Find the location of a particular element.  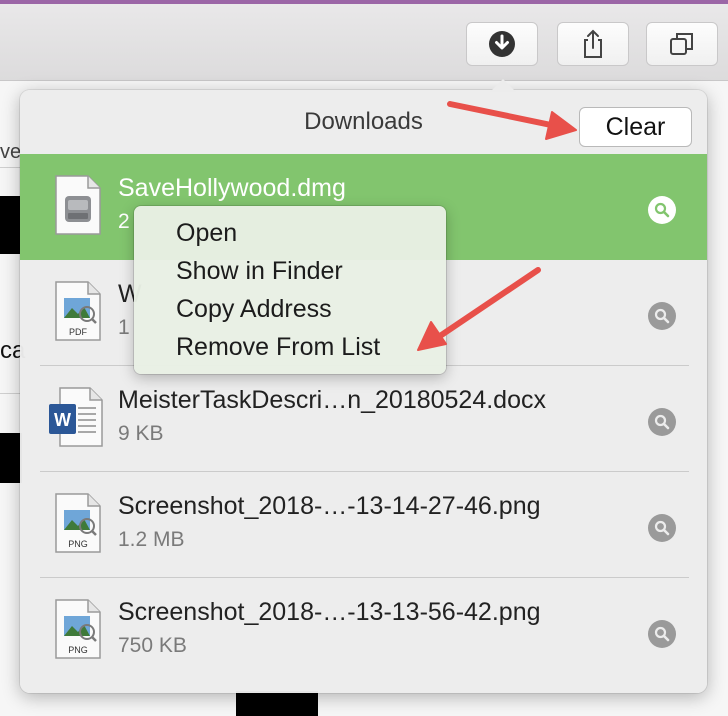

background-text: ve is located at coordinates (11, 152).